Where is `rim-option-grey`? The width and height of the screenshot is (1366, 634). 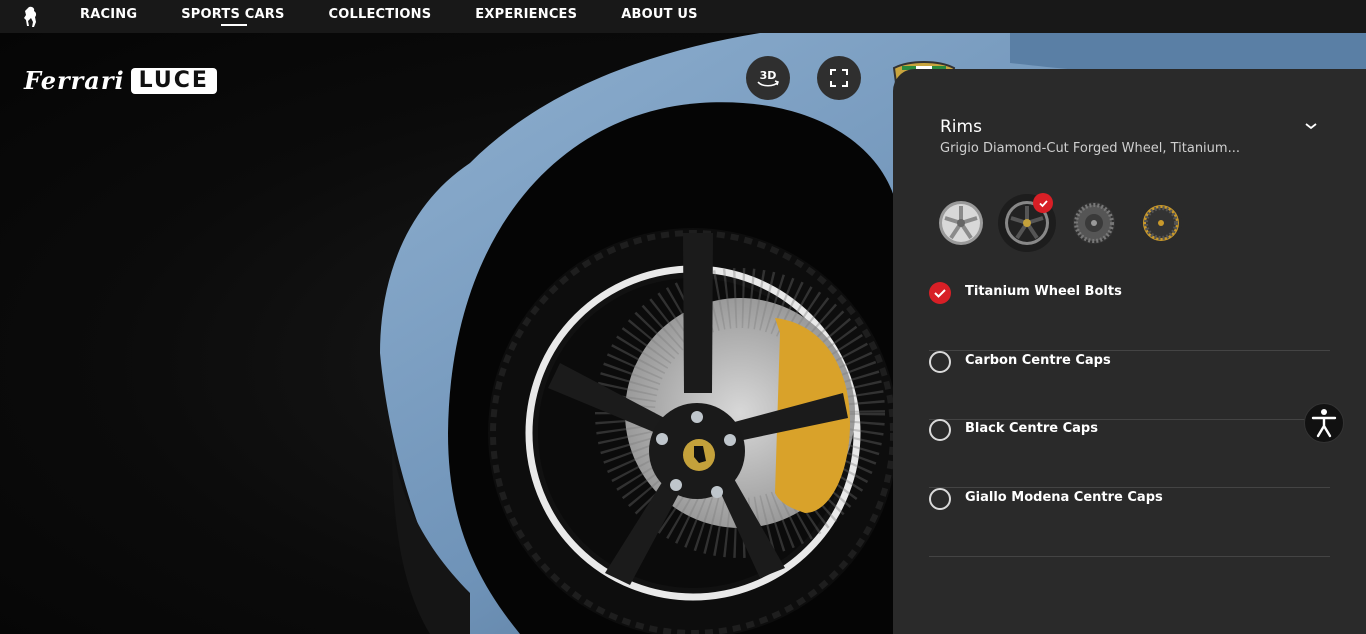
rim-option-grey is located at coordinates (1094, 223).